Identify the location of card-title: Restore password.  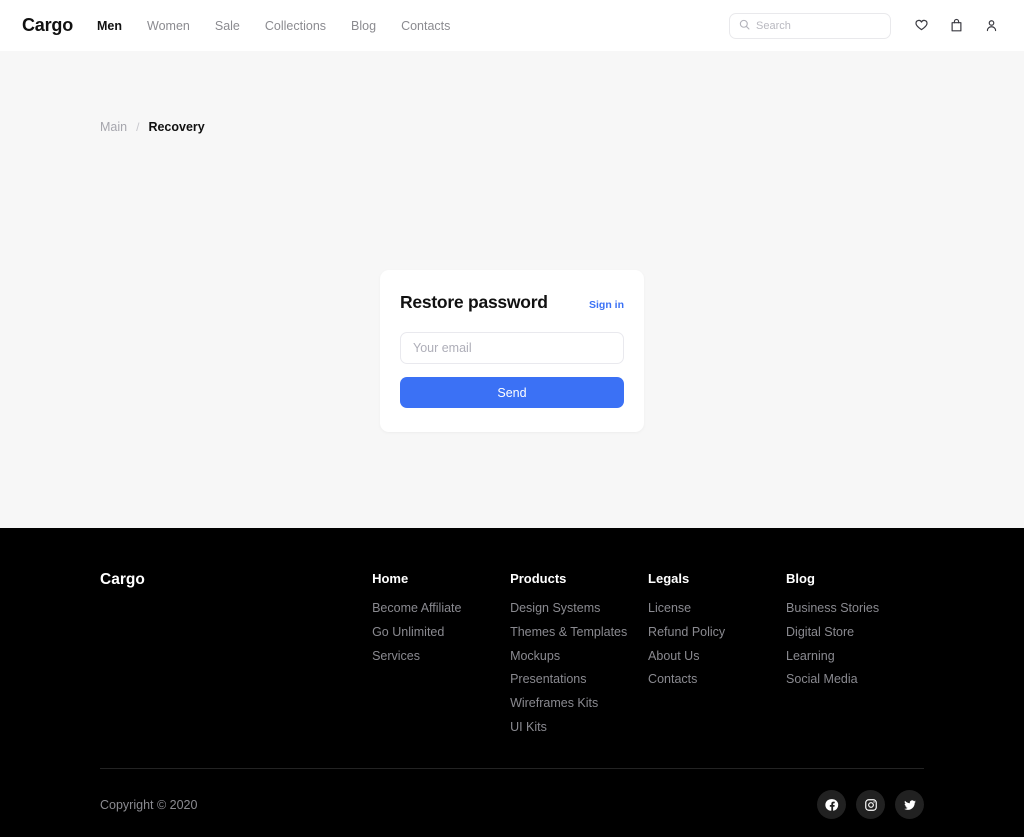
(474, 302).